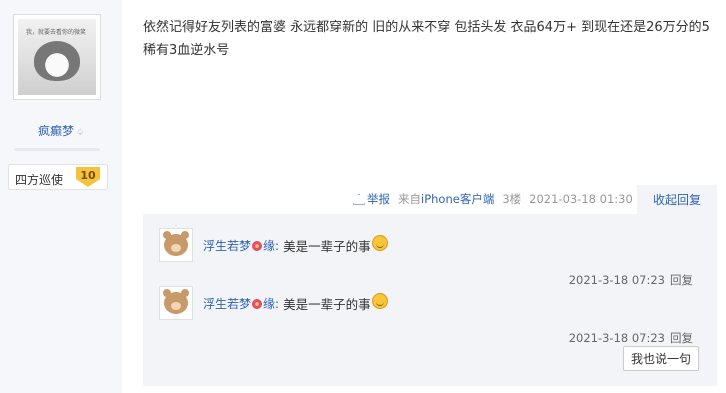  Describe the element at coordinates (661, 358) in the screenshot. I see `add-comment-button: 我也说一句` at that location.